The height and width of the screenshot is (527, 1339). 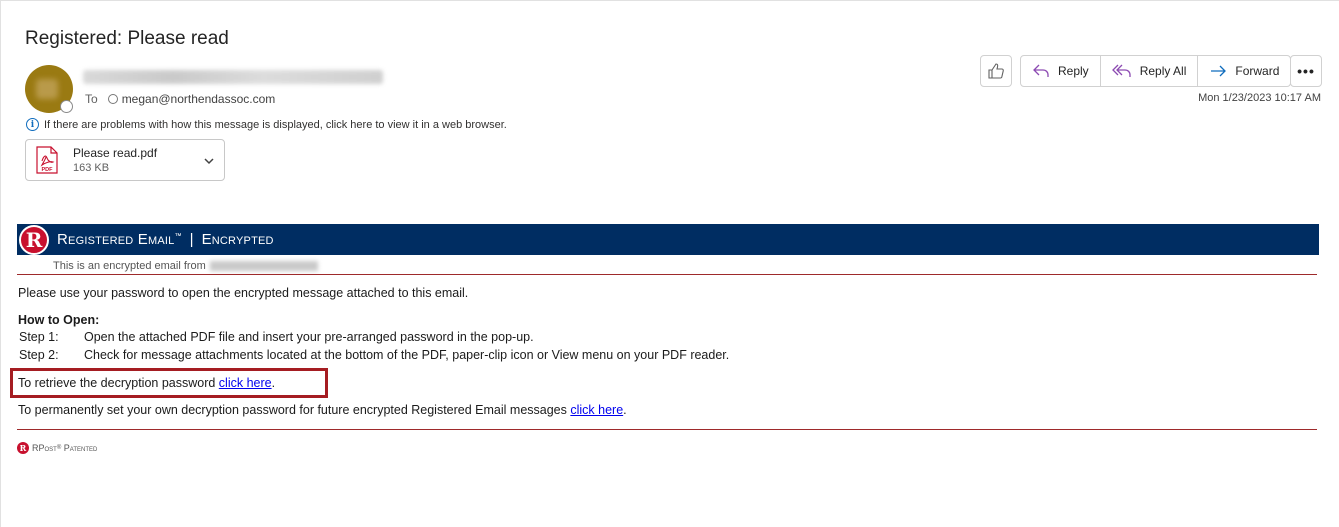 I want to click on divider-bottom, so click(x=667, y=429).